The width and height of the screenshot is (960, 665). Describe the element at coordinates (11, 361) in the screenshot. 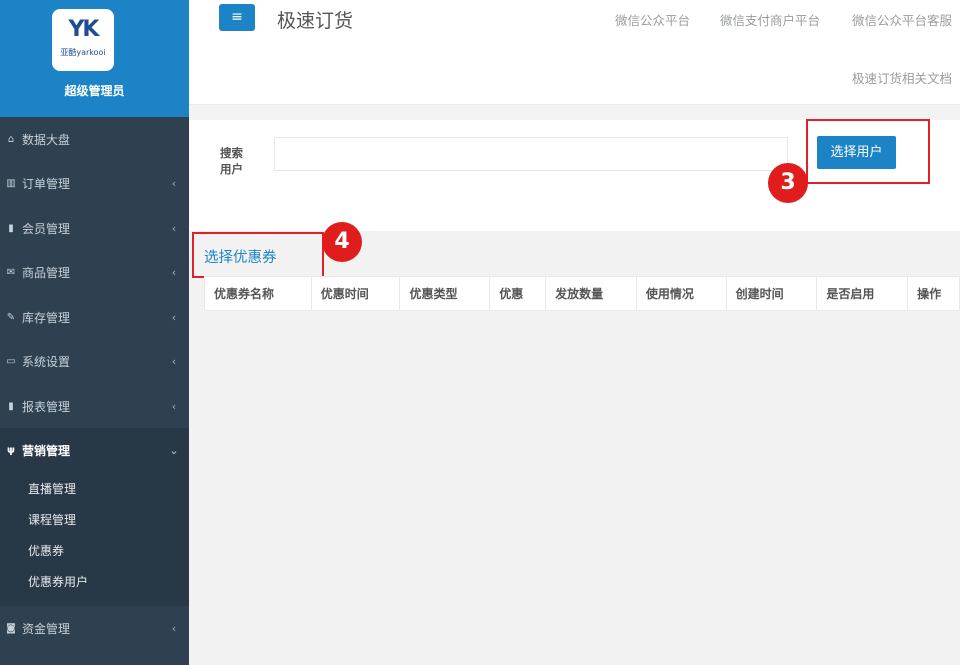

I see `desktop-icon: ▭` at that location.